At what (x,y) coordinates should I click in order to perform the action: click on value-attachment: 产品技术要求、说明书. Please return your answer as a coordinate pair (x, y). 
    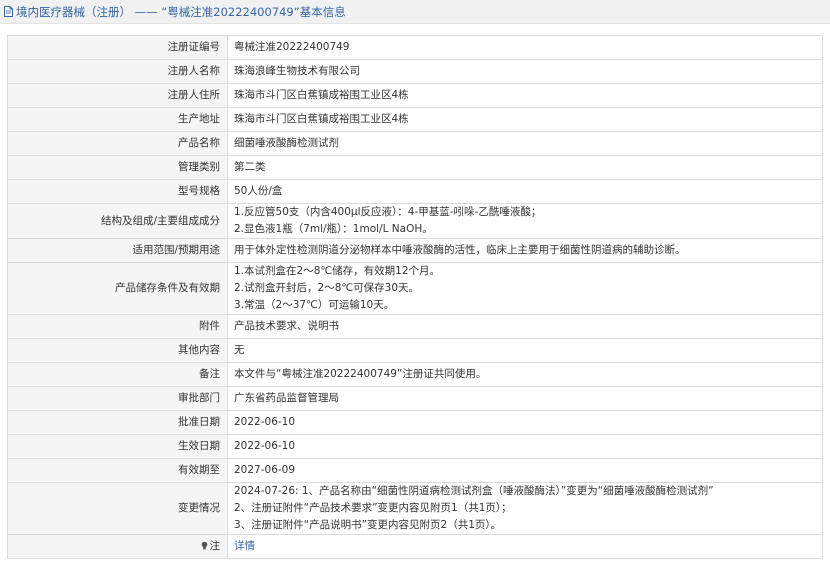
    Looking at the image, I should click on (525, 326).